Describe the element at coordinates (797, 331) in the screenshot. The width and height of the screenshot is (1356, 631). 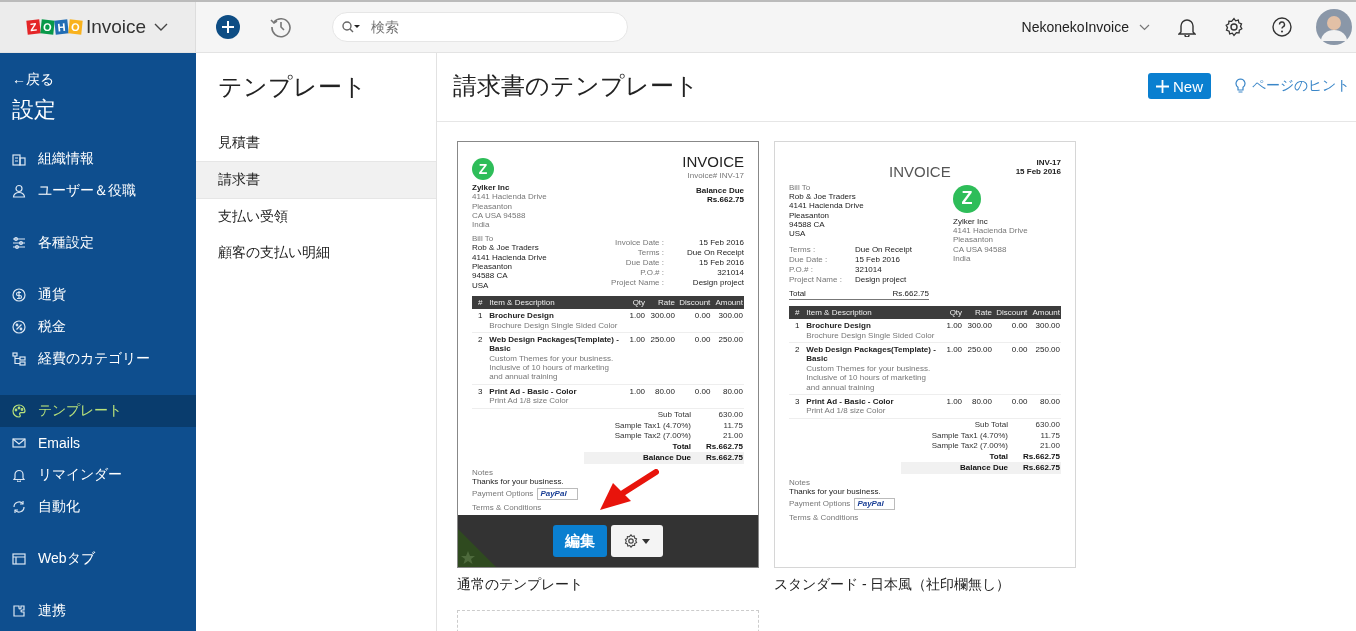
I see `row-number: 1` at that location.